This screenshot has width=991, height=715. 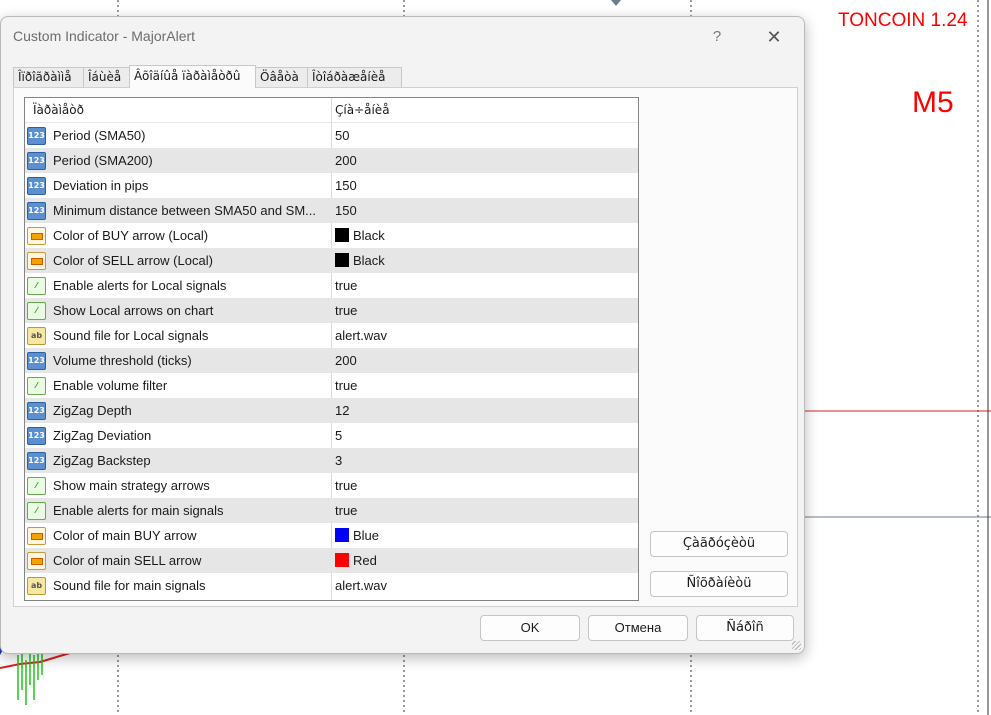 What do you see at coordinates (131, 335) in the screenshot?
I see `parameter-name: Sound file for Local signals` at bounding box center [131, 335].